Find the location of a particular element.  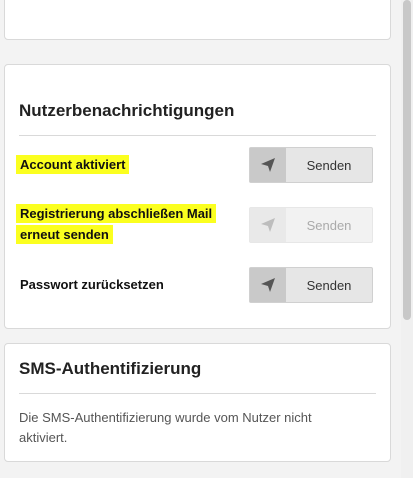

send-button-account-activated: Senden is located at coordinates (311, 165).